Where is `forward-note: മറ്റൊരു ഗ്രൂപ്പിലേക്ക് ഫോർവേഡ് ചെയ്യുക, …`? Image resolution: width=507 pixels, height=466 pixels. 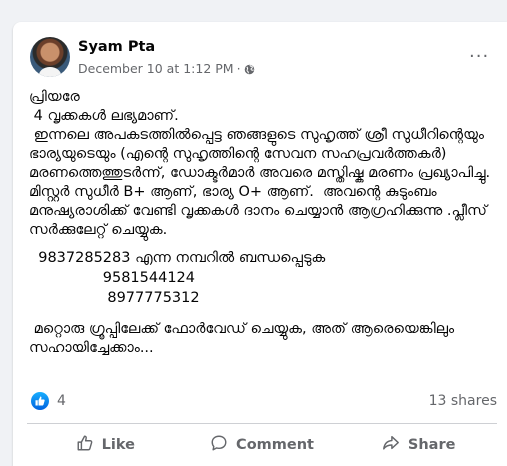
forward-note: മറ്റൊരു ഗ്രൂപ്പിലേക്ക് ഫോർവേഡ് ചെയ്യുക, … is located at coordinates (244, 338).